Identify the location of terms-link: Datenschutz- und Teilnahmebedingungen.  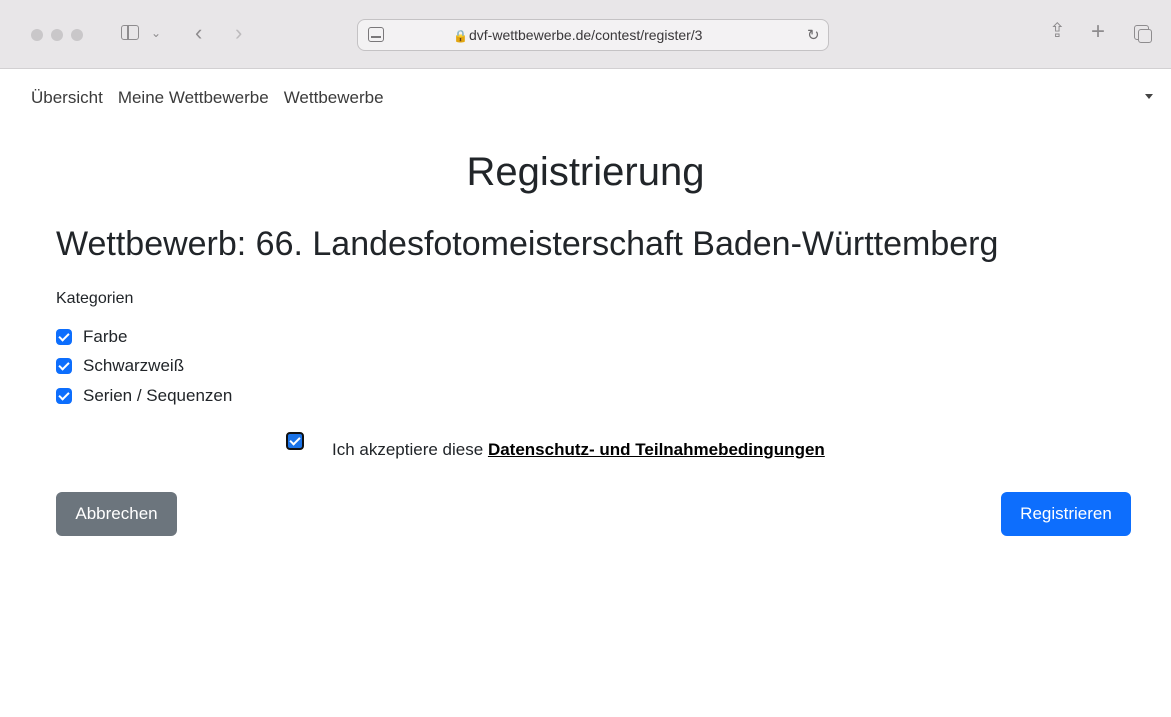
(656, 449).